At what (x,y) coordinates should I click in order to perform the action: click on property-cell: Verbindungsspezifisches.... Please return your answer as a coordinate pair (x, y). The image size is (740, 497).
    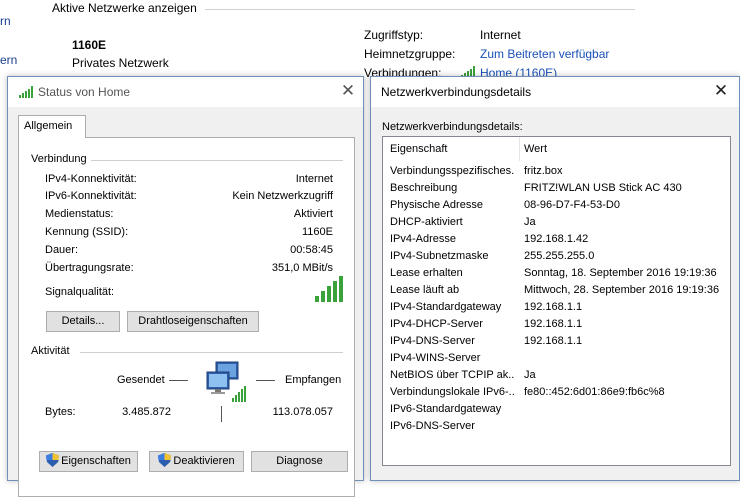
    Looking at the image, I should click on (452, 171).